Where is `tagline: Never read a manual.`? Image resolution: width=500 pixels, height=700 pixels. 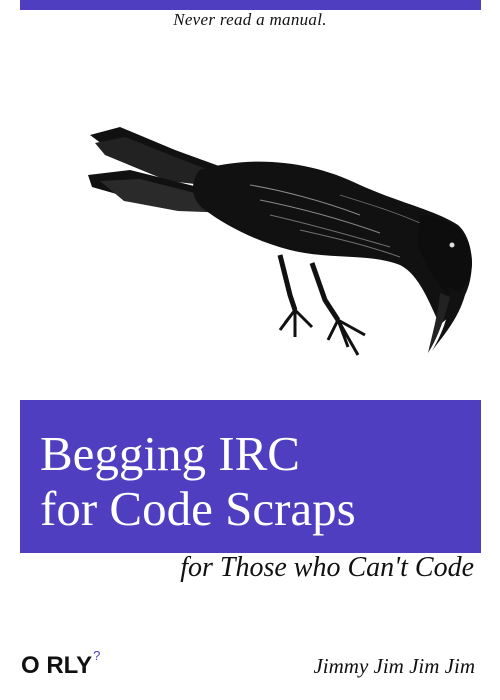
tagline: Never read a manual. is located at coordinates (250, 19).